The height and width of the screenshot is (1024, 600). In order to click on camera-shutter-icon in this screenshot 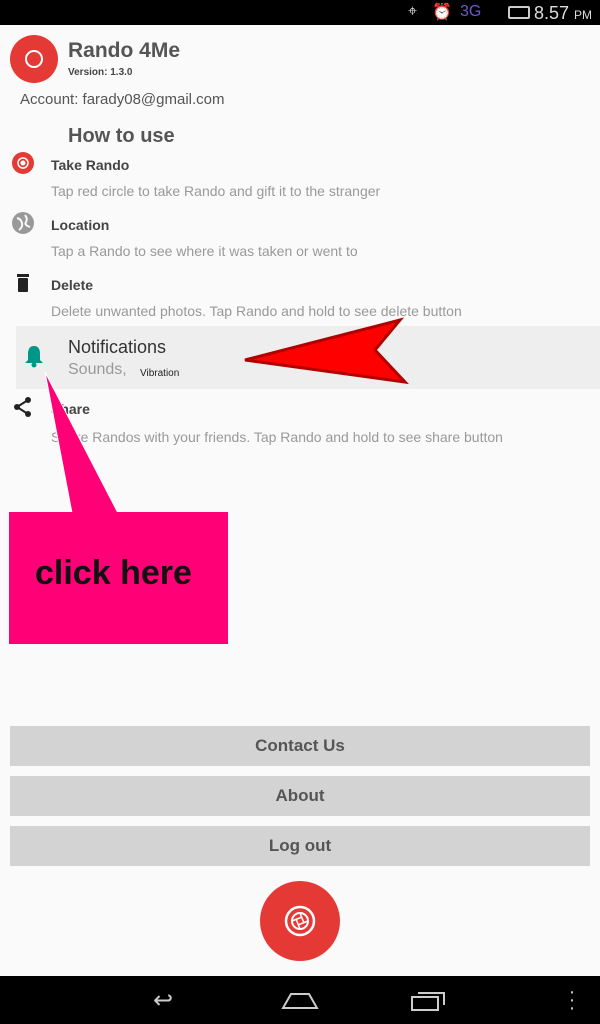, I will do `click(300, 921)`.